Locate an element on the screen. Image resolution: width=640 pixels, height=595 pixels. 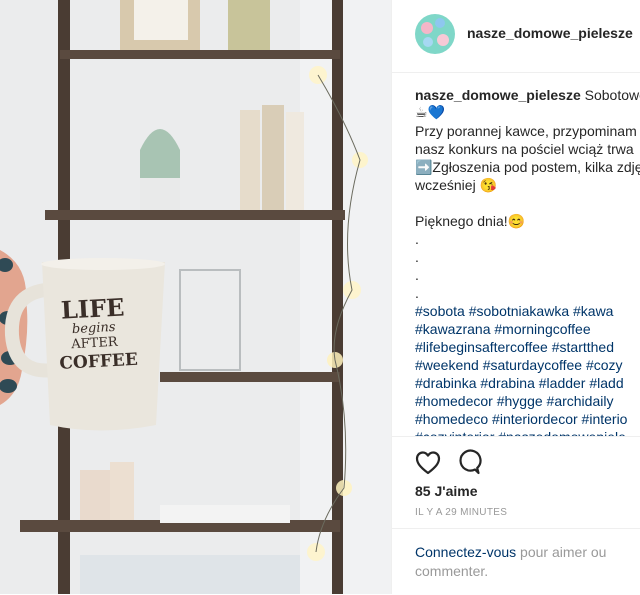
caption-line: ➡️Zgłoszenia pod postem, kilka zdjęć is located at coordinates (527, 167).